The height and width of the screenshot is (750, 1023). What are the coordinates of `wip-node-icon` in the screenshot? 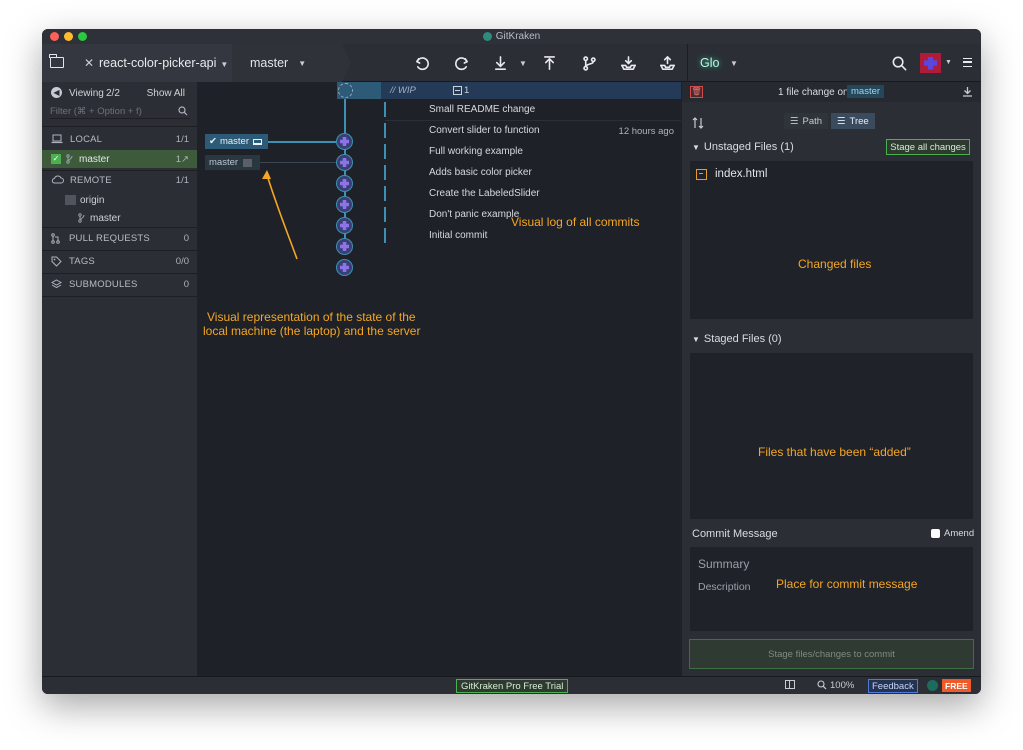 It's located at (345, 90).